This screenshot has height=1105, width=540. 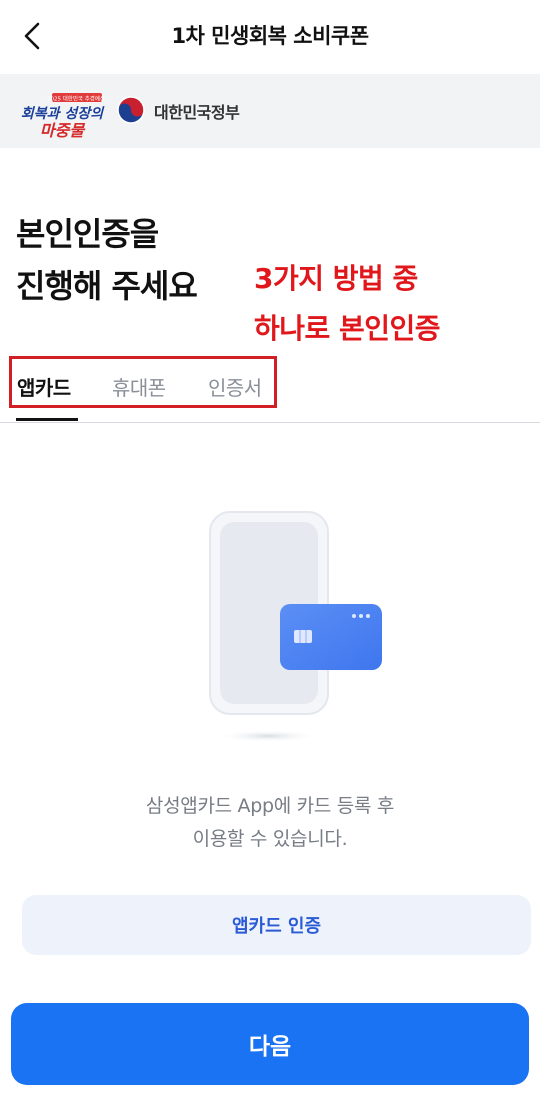 I want to click on gov-name: 대한민국정부, so click(x=197, y=112).